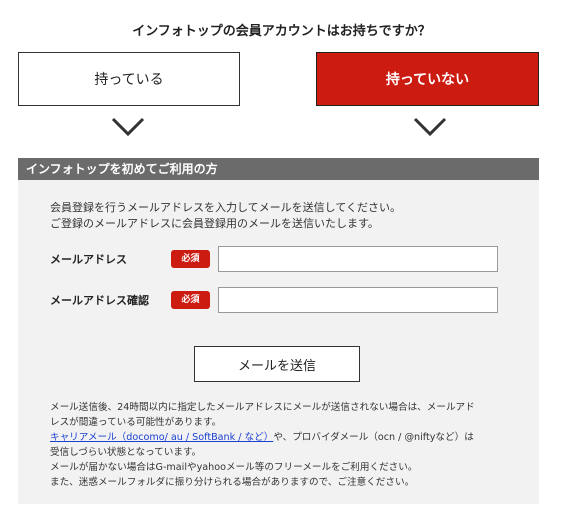 The height and width of the screenshot is (518, 563). I want to click on note-line: レスが間違っている可能性があります。, so click(136, 422).